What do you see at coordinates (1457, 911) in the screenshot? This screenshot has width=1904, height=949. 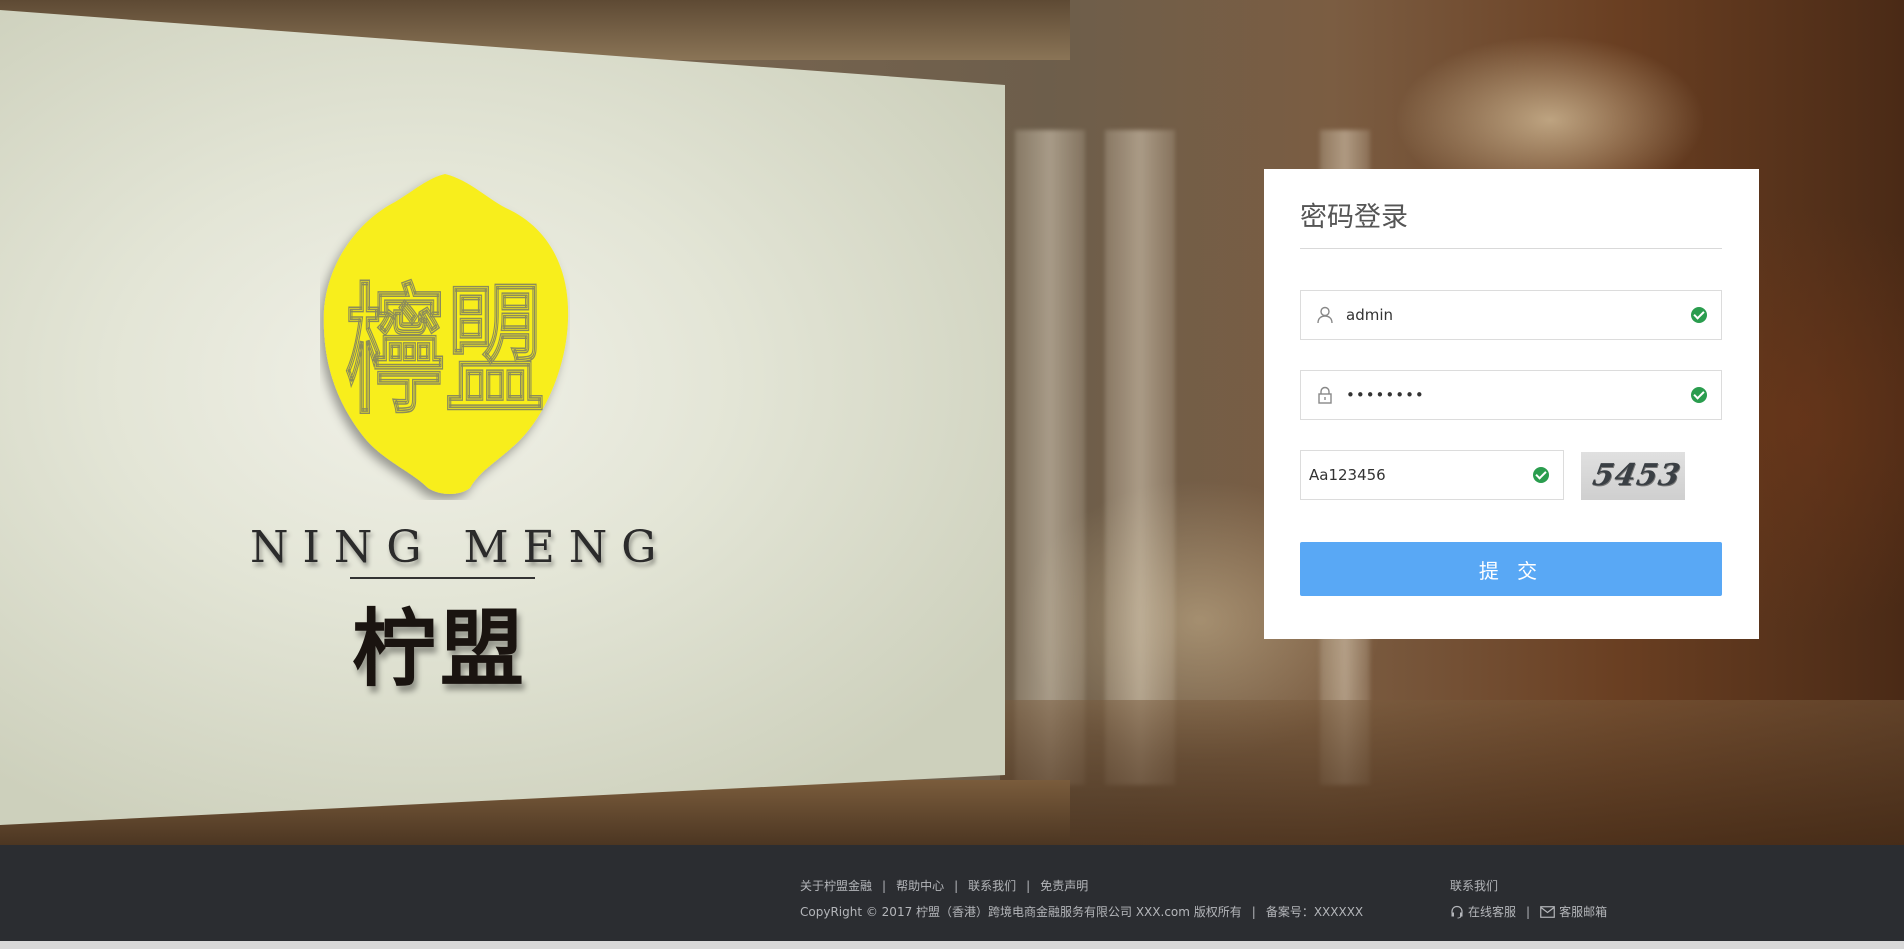 I see `headset-icon` at bounding box center [1457, 911].